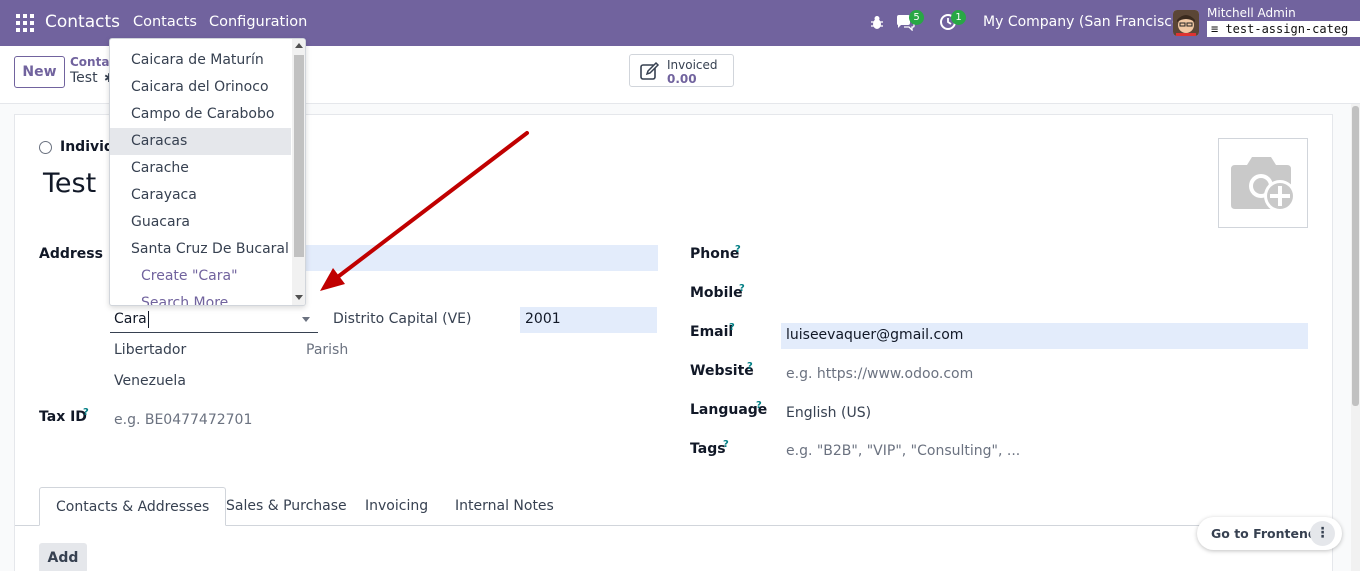  Describe the element at coordinates (25, 23) in the screenshot. I see `app-grid-icon` at that location.